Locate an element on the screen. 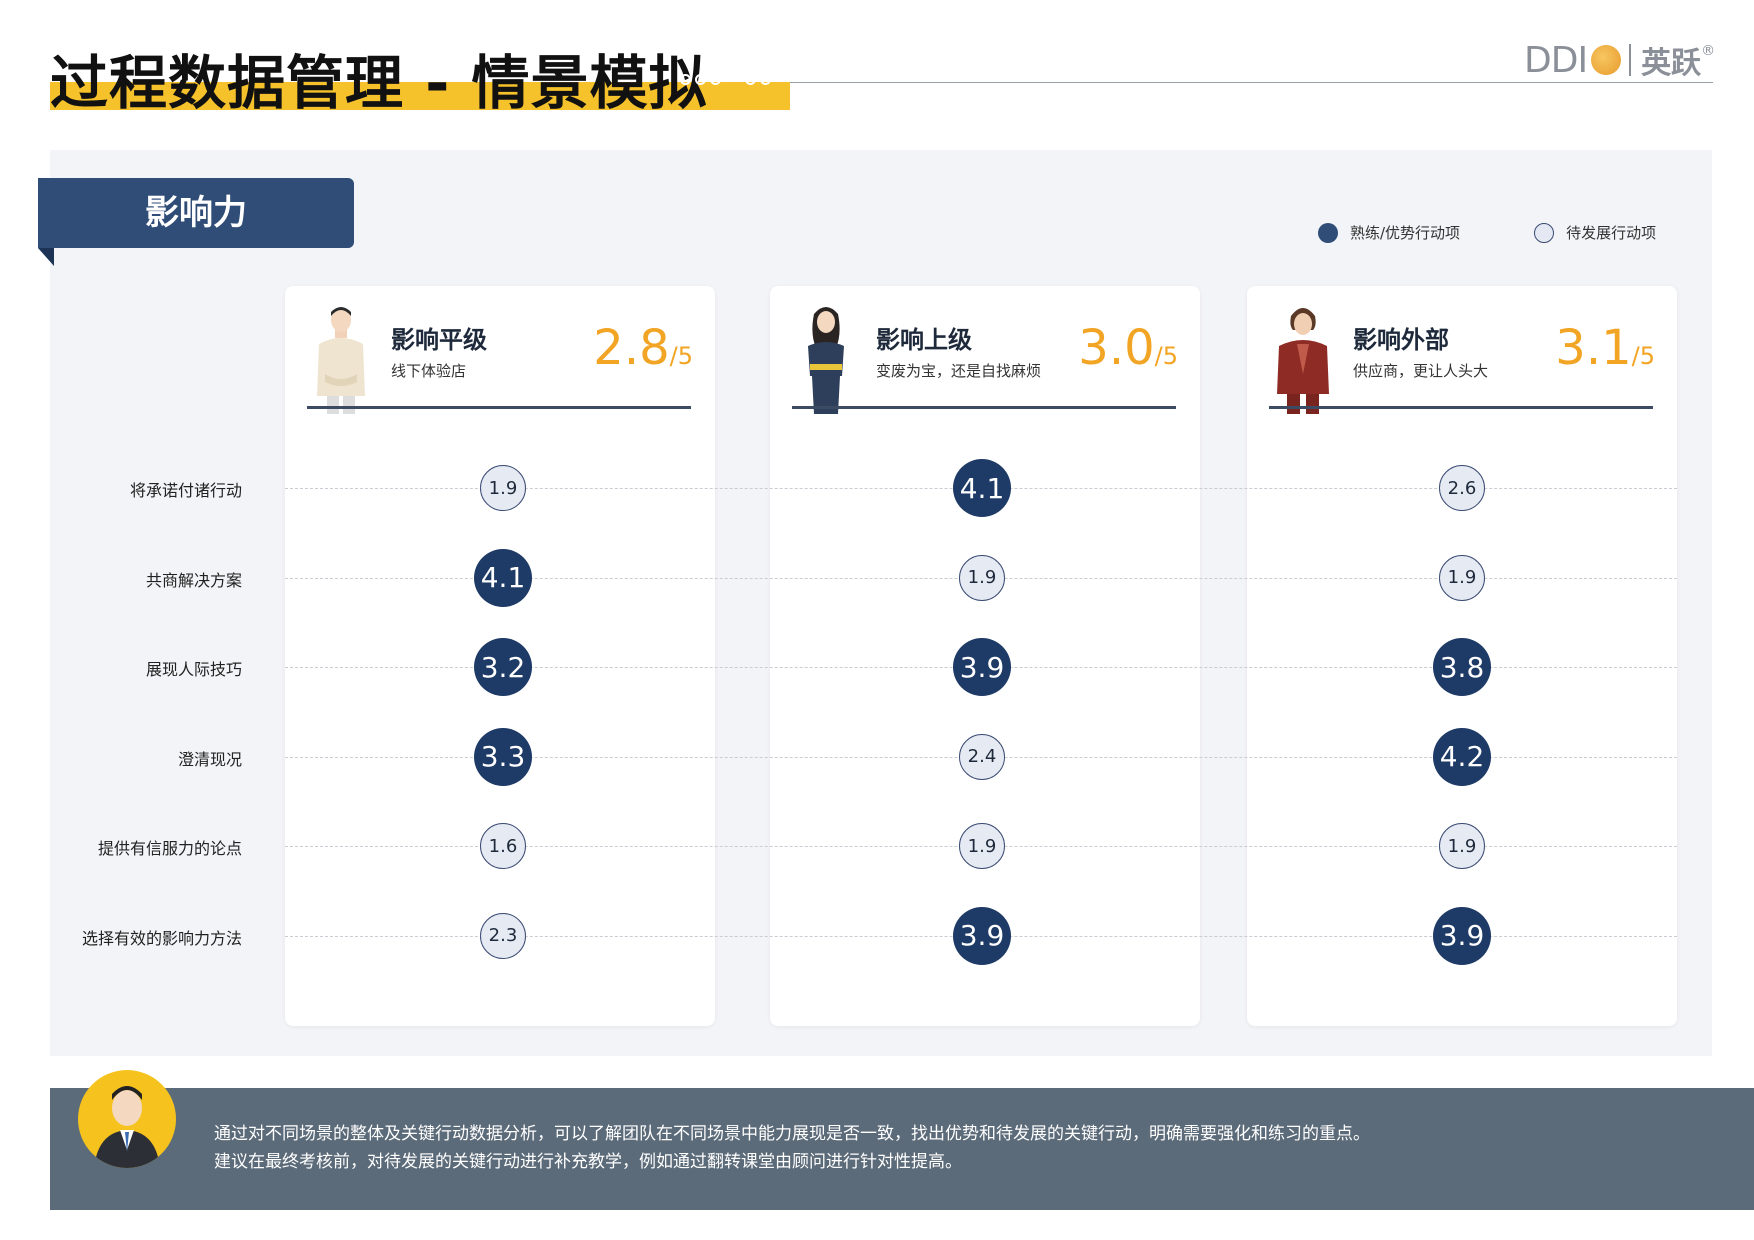 This screenshot has height=1240, width=1754. legend-weak-dot-icon is located at coordinates (1544, 232).